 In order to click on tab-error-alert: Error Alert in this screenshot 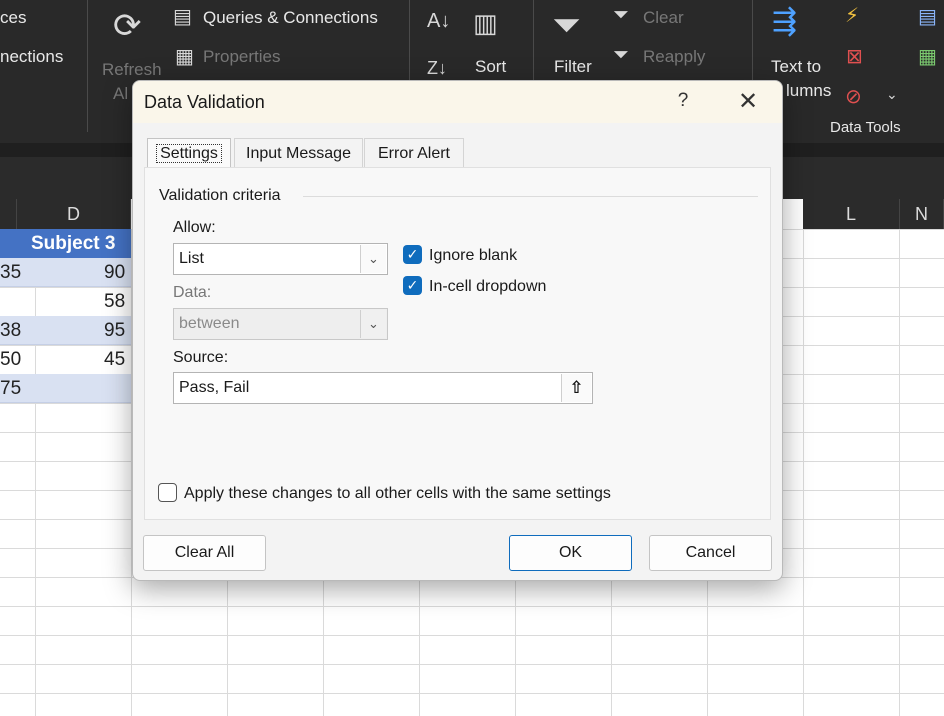, I will do `click(414, 153)`.